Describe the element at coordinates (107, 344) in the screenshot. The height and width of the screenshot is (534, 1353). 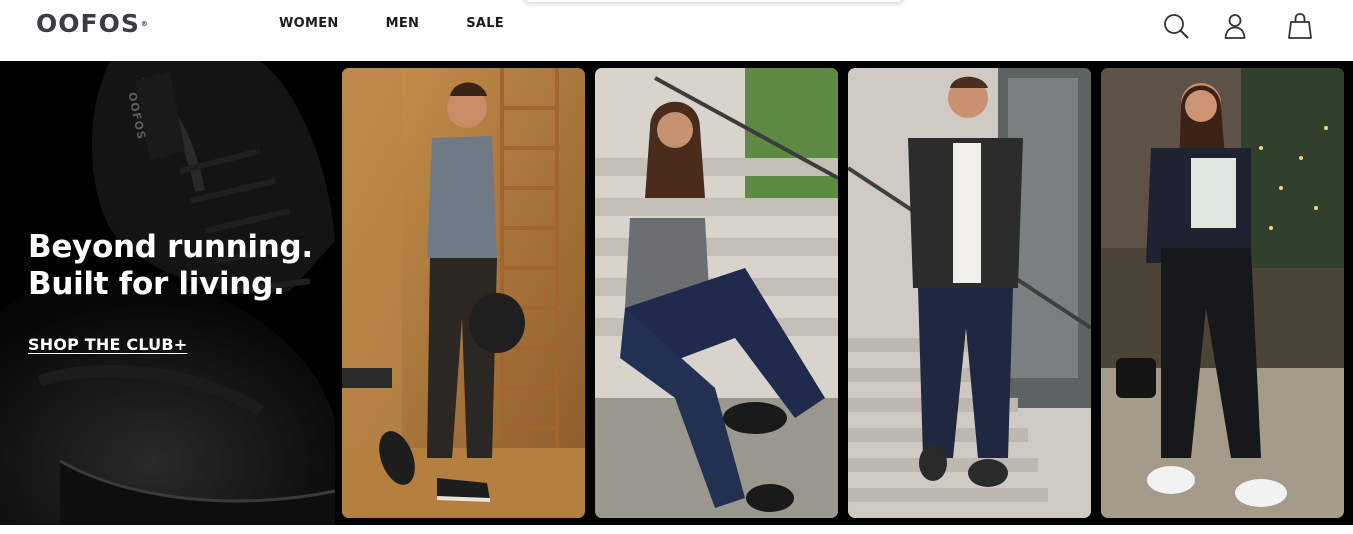
I see `shop-the-club-link: SHOP THE CLUB+` at that location.